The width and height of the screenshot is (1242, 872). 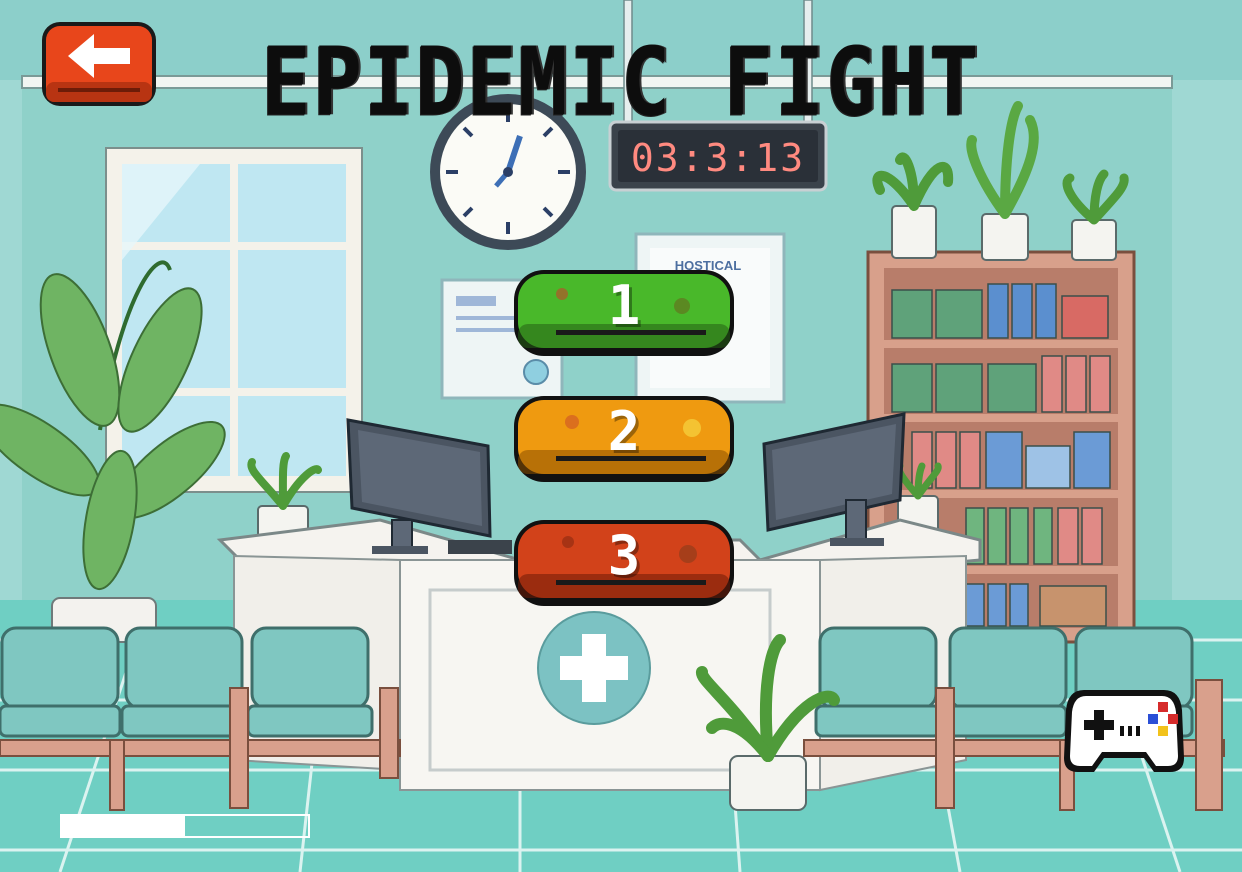 I want to click on level-3-label: 3, so click(x=624, y=555).